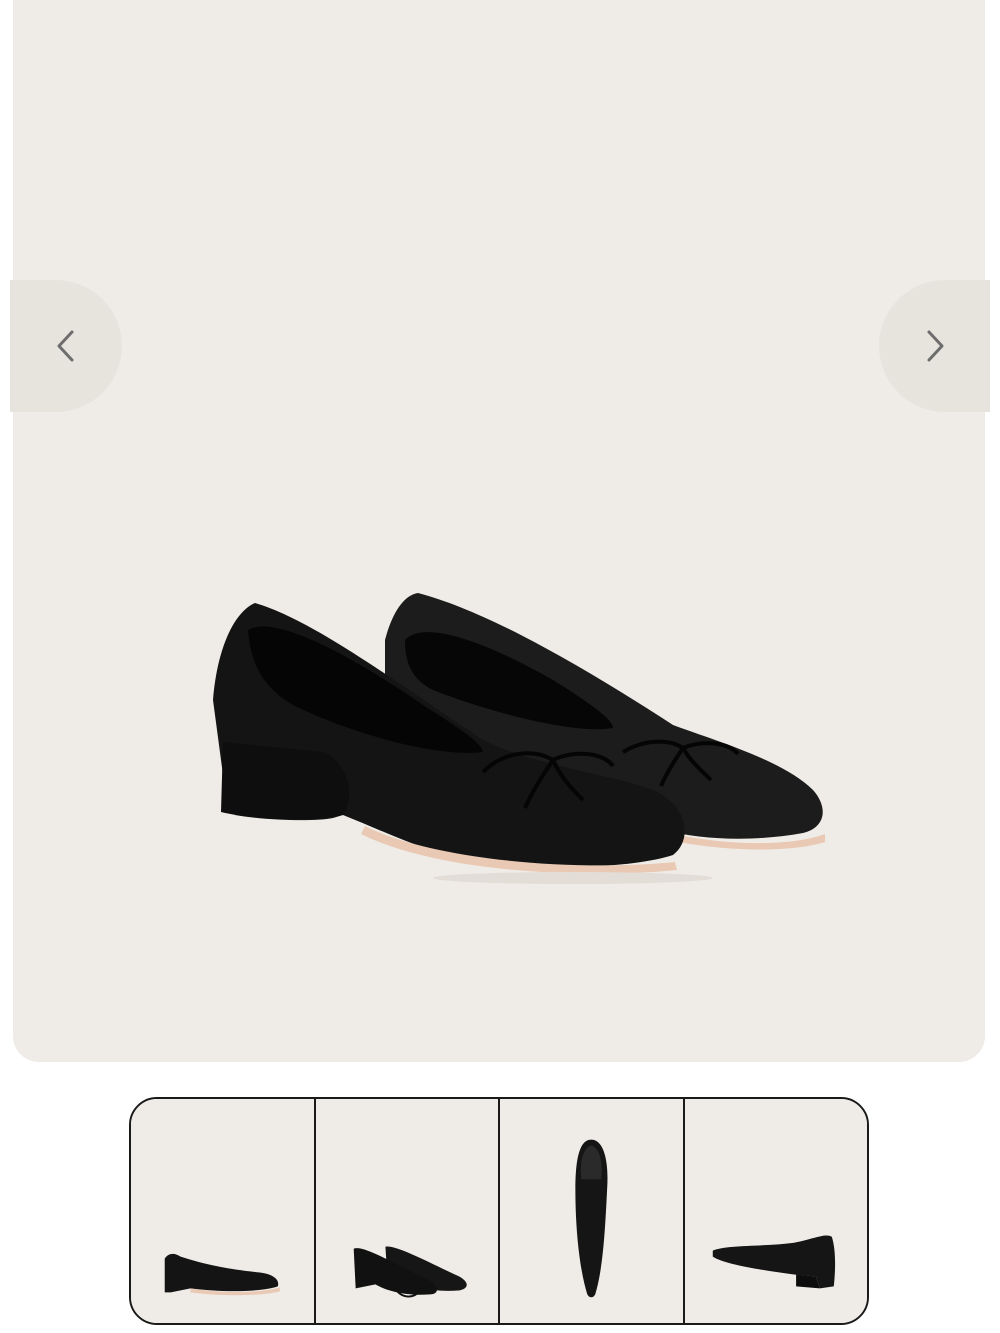  I want to click on ballet-flat-pair-image, so click(519, 738).